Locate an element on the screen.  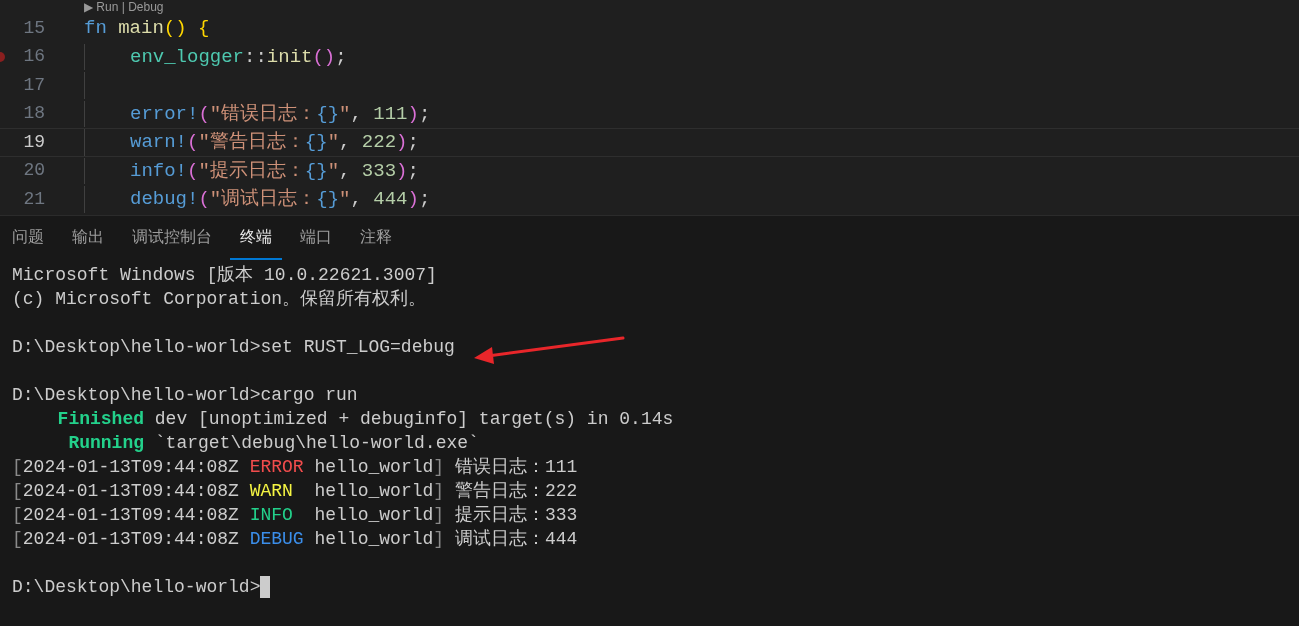
panel-tab: 问题 is located at coordinates (33, 238).